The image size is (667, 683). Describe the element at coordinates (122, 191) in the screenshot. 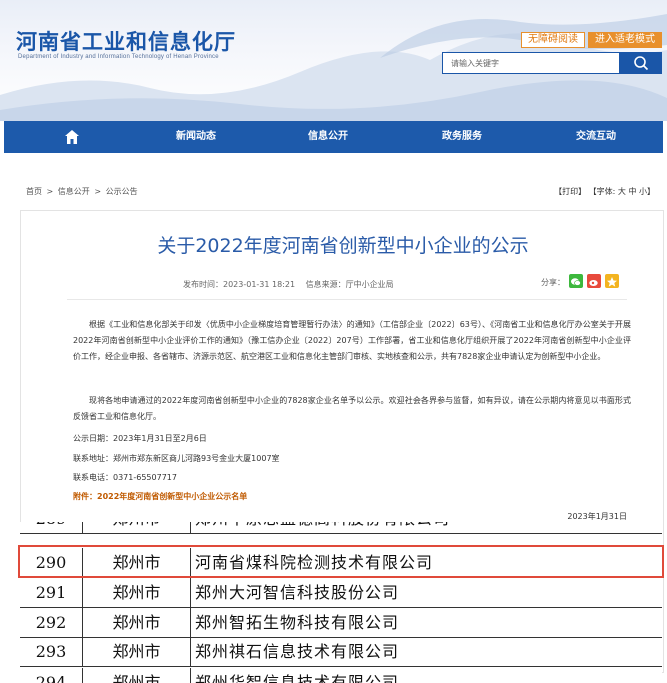

I see `breadcrumb-notices: 公示公告` at that location.